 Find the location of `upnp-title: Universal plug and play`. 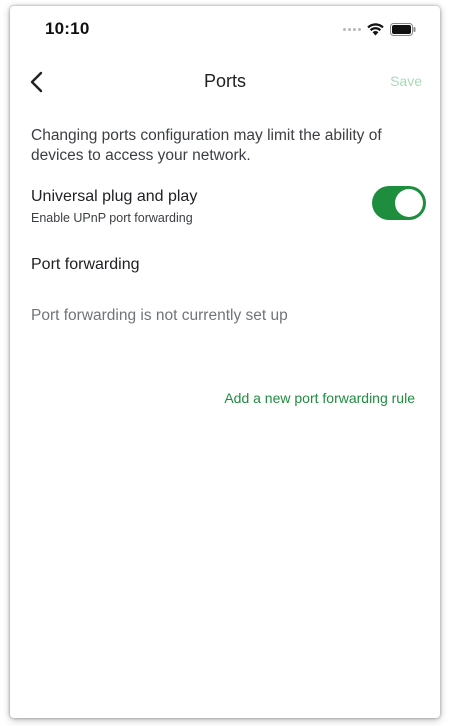

upnp-title: Universal plug and play is located at coordinates (114, 196).